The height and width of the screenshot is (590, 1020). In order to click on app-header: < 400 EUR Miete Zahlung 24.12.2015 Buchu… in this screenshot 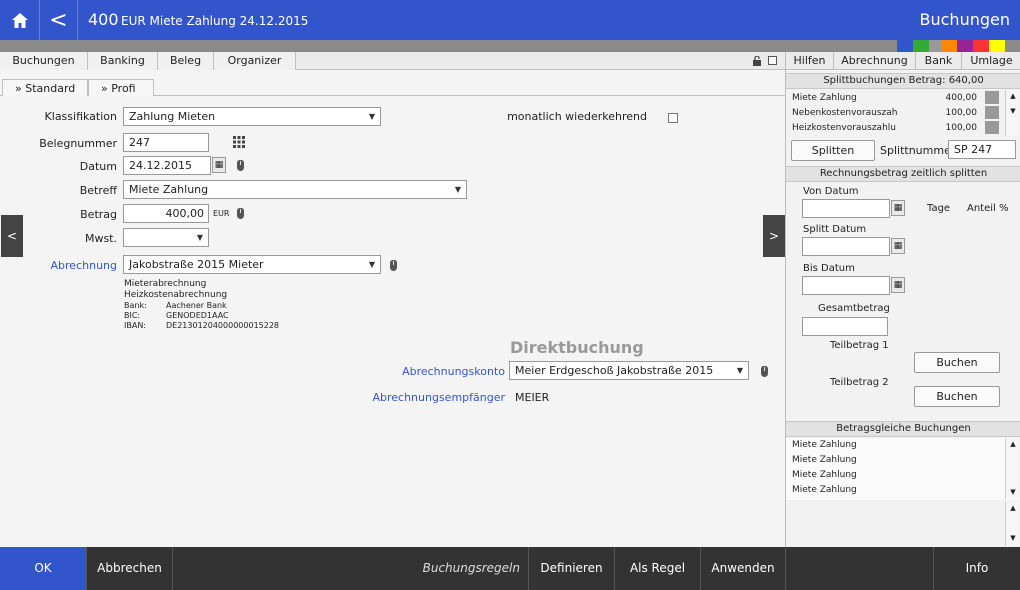, I will do `click(510, 20)`.